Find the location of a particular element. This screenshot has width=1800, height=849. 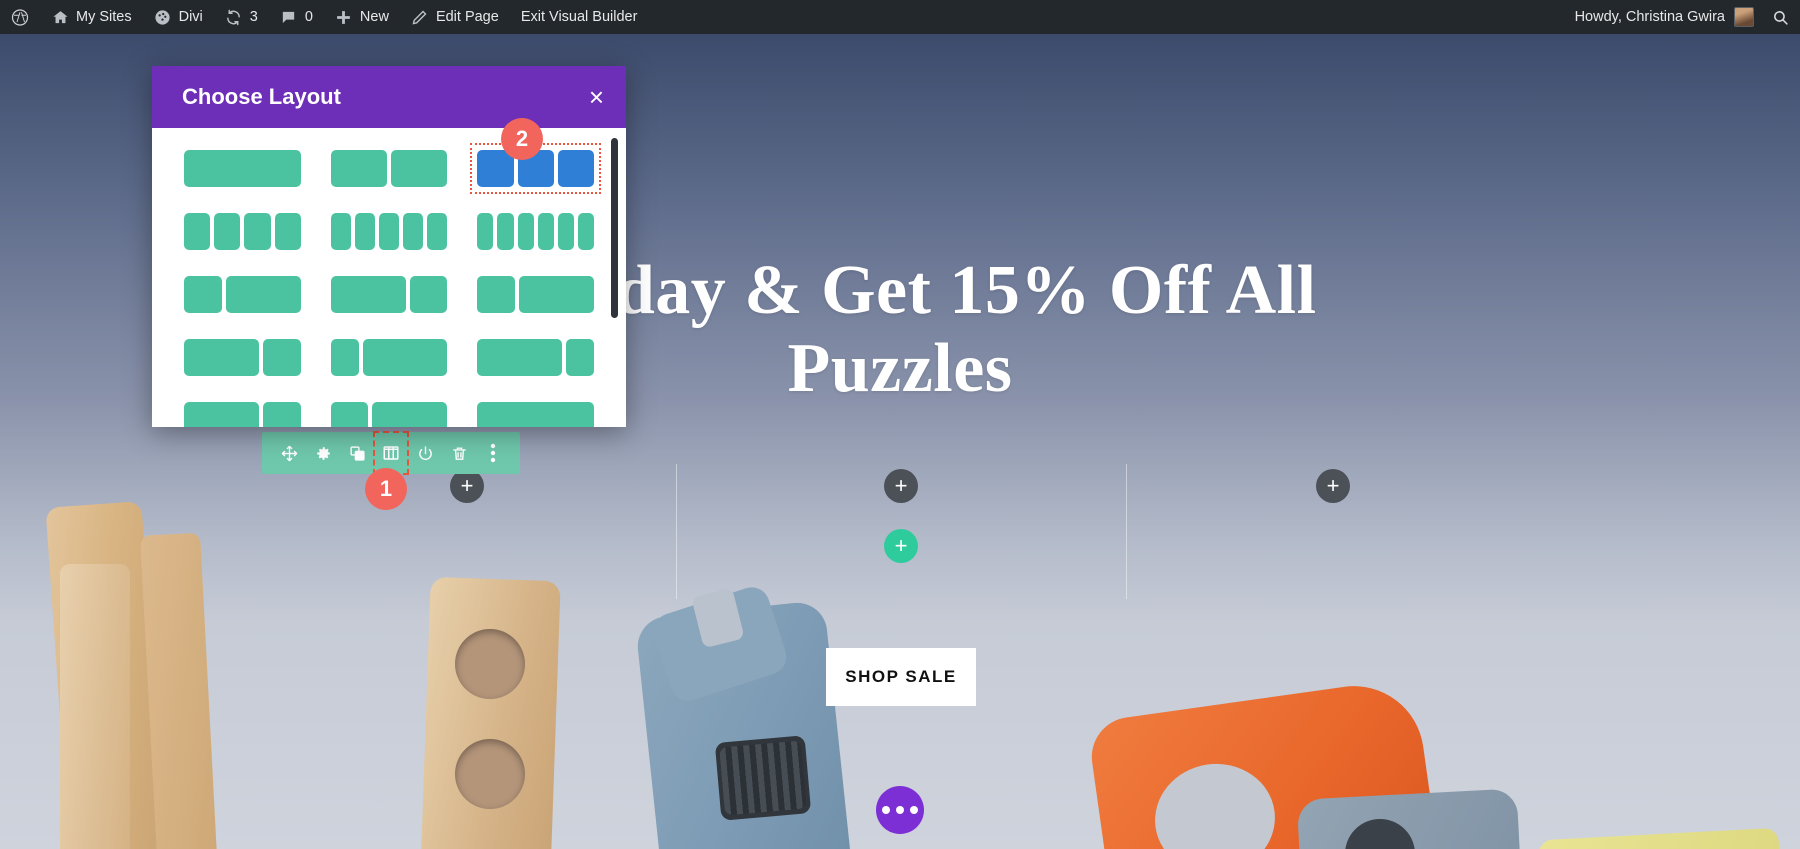

adminbar-item-exit-visual-builder: Exit Visual Builder is located at coordinates (579, 17).